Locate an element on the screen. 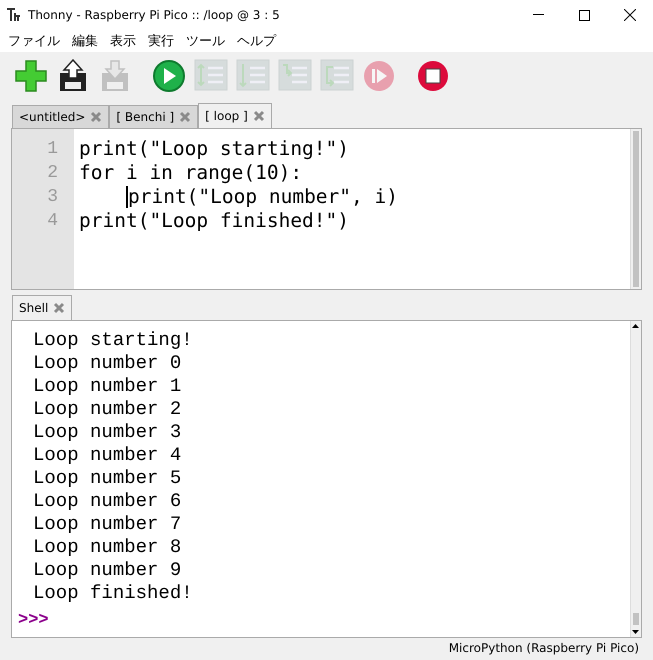  editor-tab: [ Benchi ] is located at coordinates (153, 116).